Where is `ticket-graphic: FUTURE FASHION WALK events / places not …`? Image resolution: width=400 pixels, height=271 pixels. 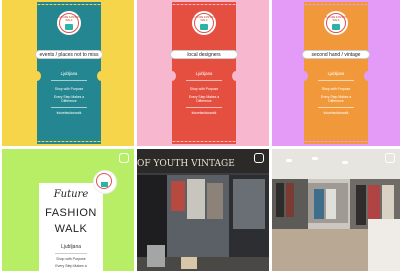 ticket-graphic: FUTURE FASHION WALK events / places not … is located at coordinates (69, 73).